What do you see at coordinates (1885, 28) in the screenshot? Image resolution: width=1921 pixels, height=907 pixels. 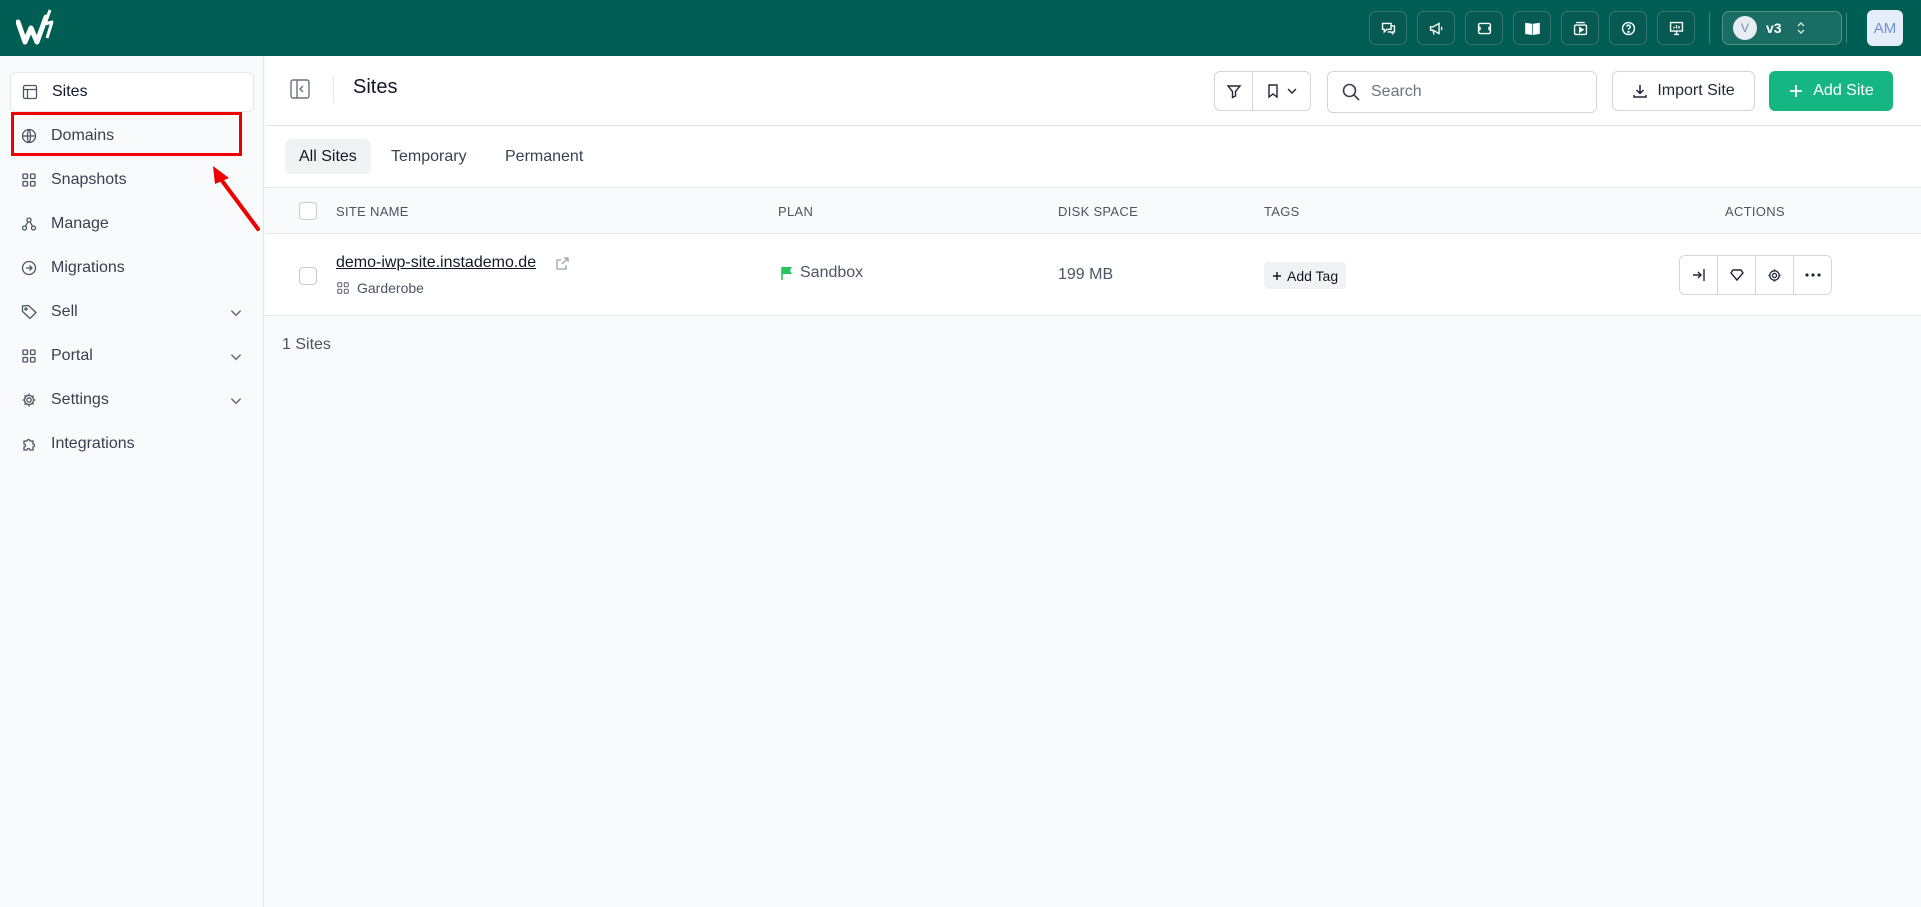 I see `avatar: AM` at bounding box center [1885, 28].